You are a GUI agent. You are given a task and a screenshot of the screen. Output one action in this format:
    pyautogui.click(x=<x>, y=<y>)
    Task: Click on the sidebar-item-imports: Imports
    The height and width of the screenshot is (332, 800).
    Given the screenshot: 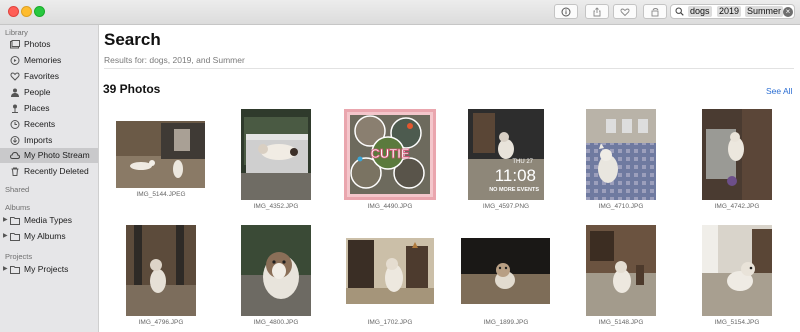 What is the action you would take?
    pyautogui.click(x=49, y=140)
    